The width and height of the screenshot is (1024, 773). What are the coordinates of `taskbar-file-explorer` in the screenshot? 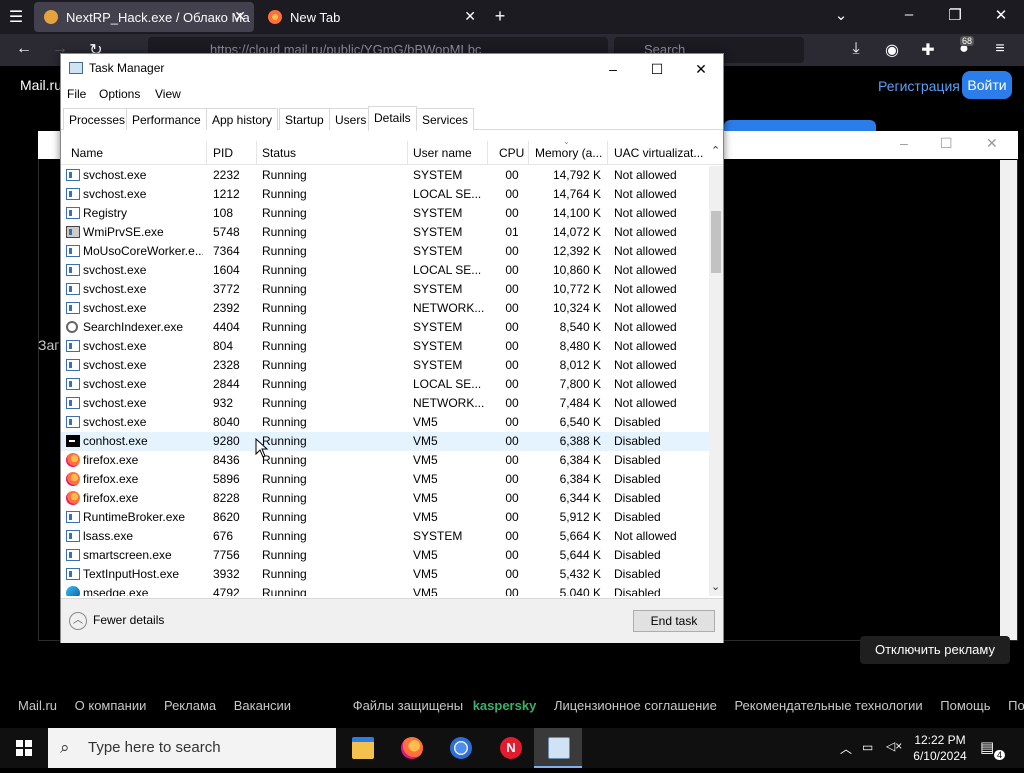 It's located at (362, 748).